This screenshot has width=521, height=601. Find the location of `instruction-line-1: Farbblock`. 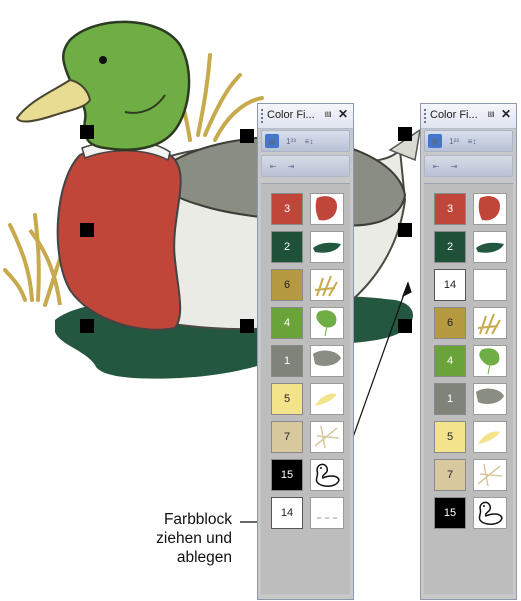

instruction-line-1: Farbblock is located at coordinates (197, 519).